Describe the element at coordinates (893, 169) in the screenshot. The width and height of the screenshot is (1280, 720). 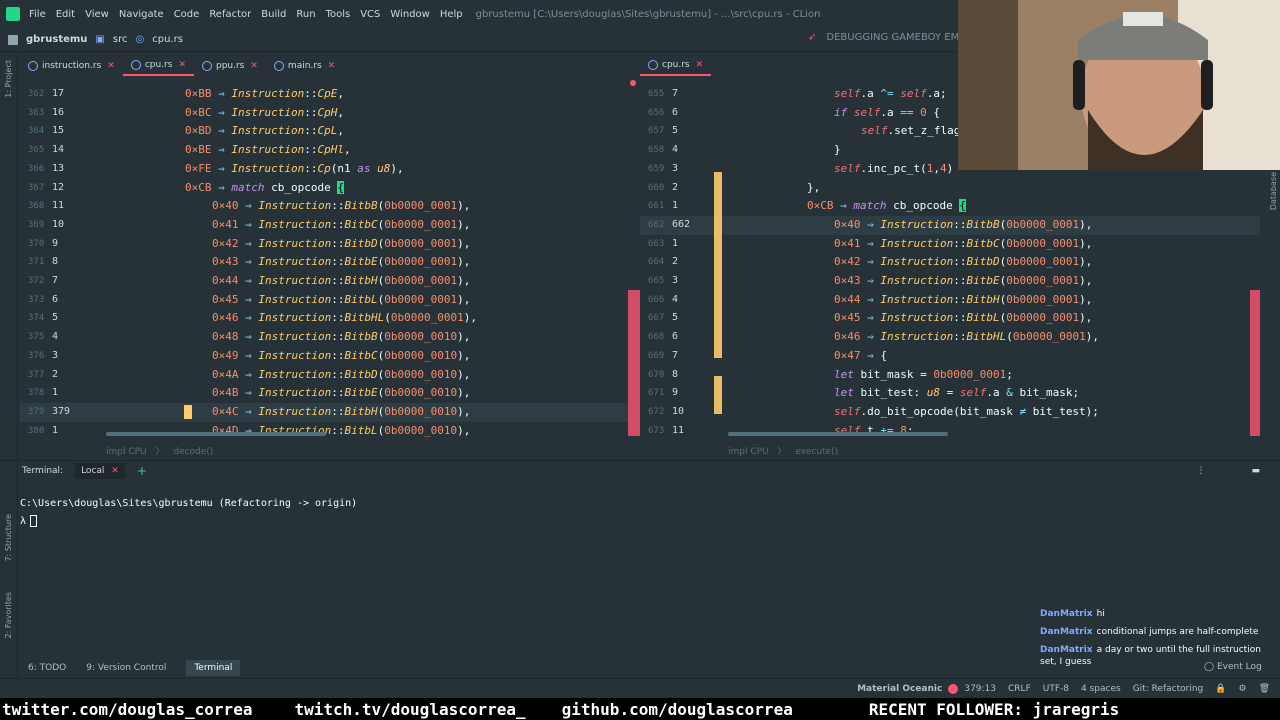
I see `code-line: self.inc_pc_t(1,4)` at that location.